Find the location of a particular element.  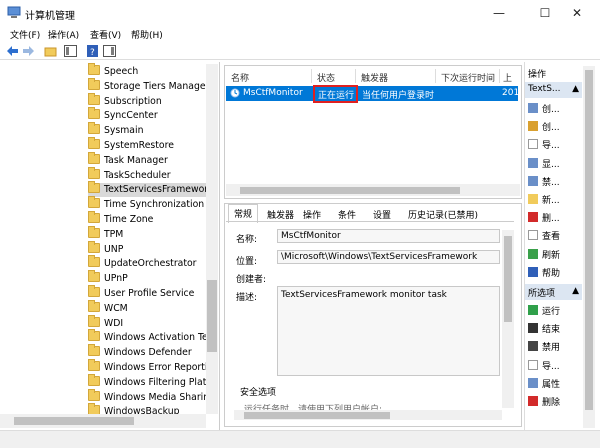

action-item: 帮助 is located at coordinates (544, 272).